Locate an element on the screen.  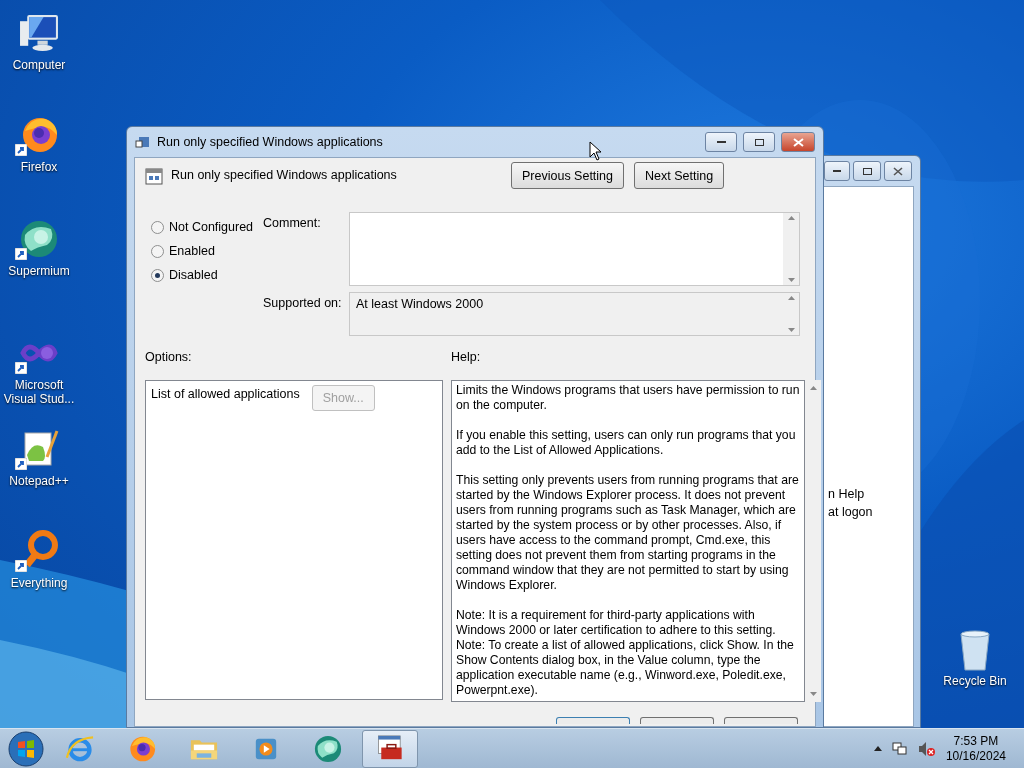
clock-time: 7:53 PM is located at coordinates (976, 741).